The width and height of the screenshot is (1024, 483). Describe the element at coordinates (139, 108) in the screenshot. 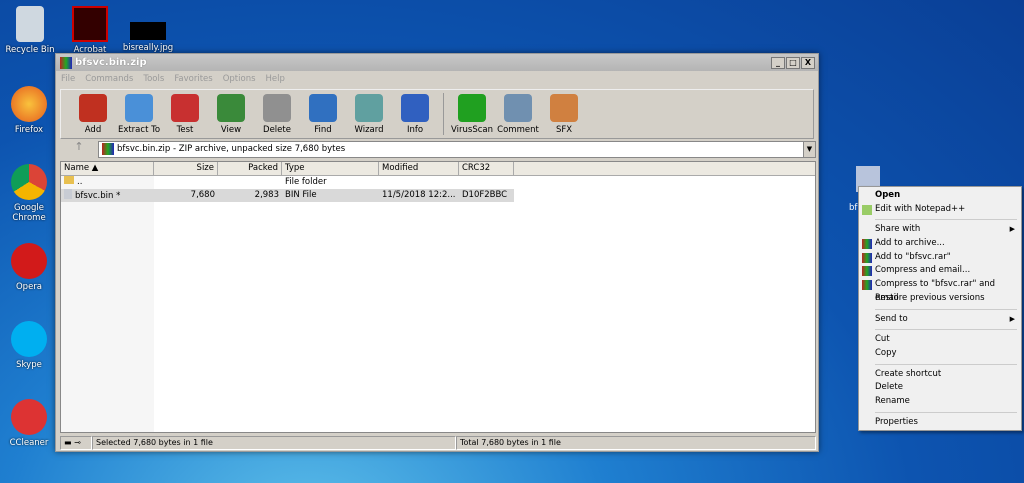

I see `extract-to-icon` at that location.